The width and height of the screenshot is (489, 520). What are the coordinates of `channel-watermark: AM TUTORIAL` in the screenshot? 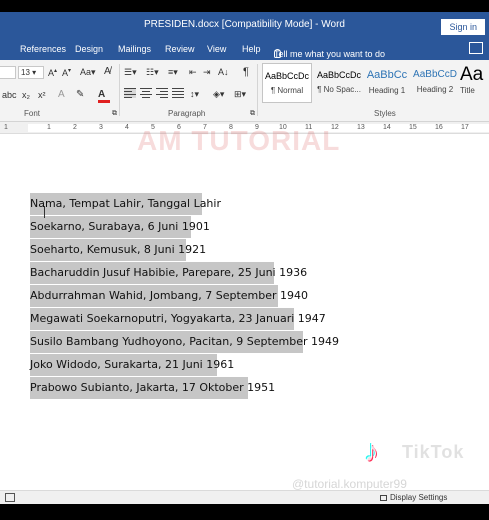 It's located at (239, 140).